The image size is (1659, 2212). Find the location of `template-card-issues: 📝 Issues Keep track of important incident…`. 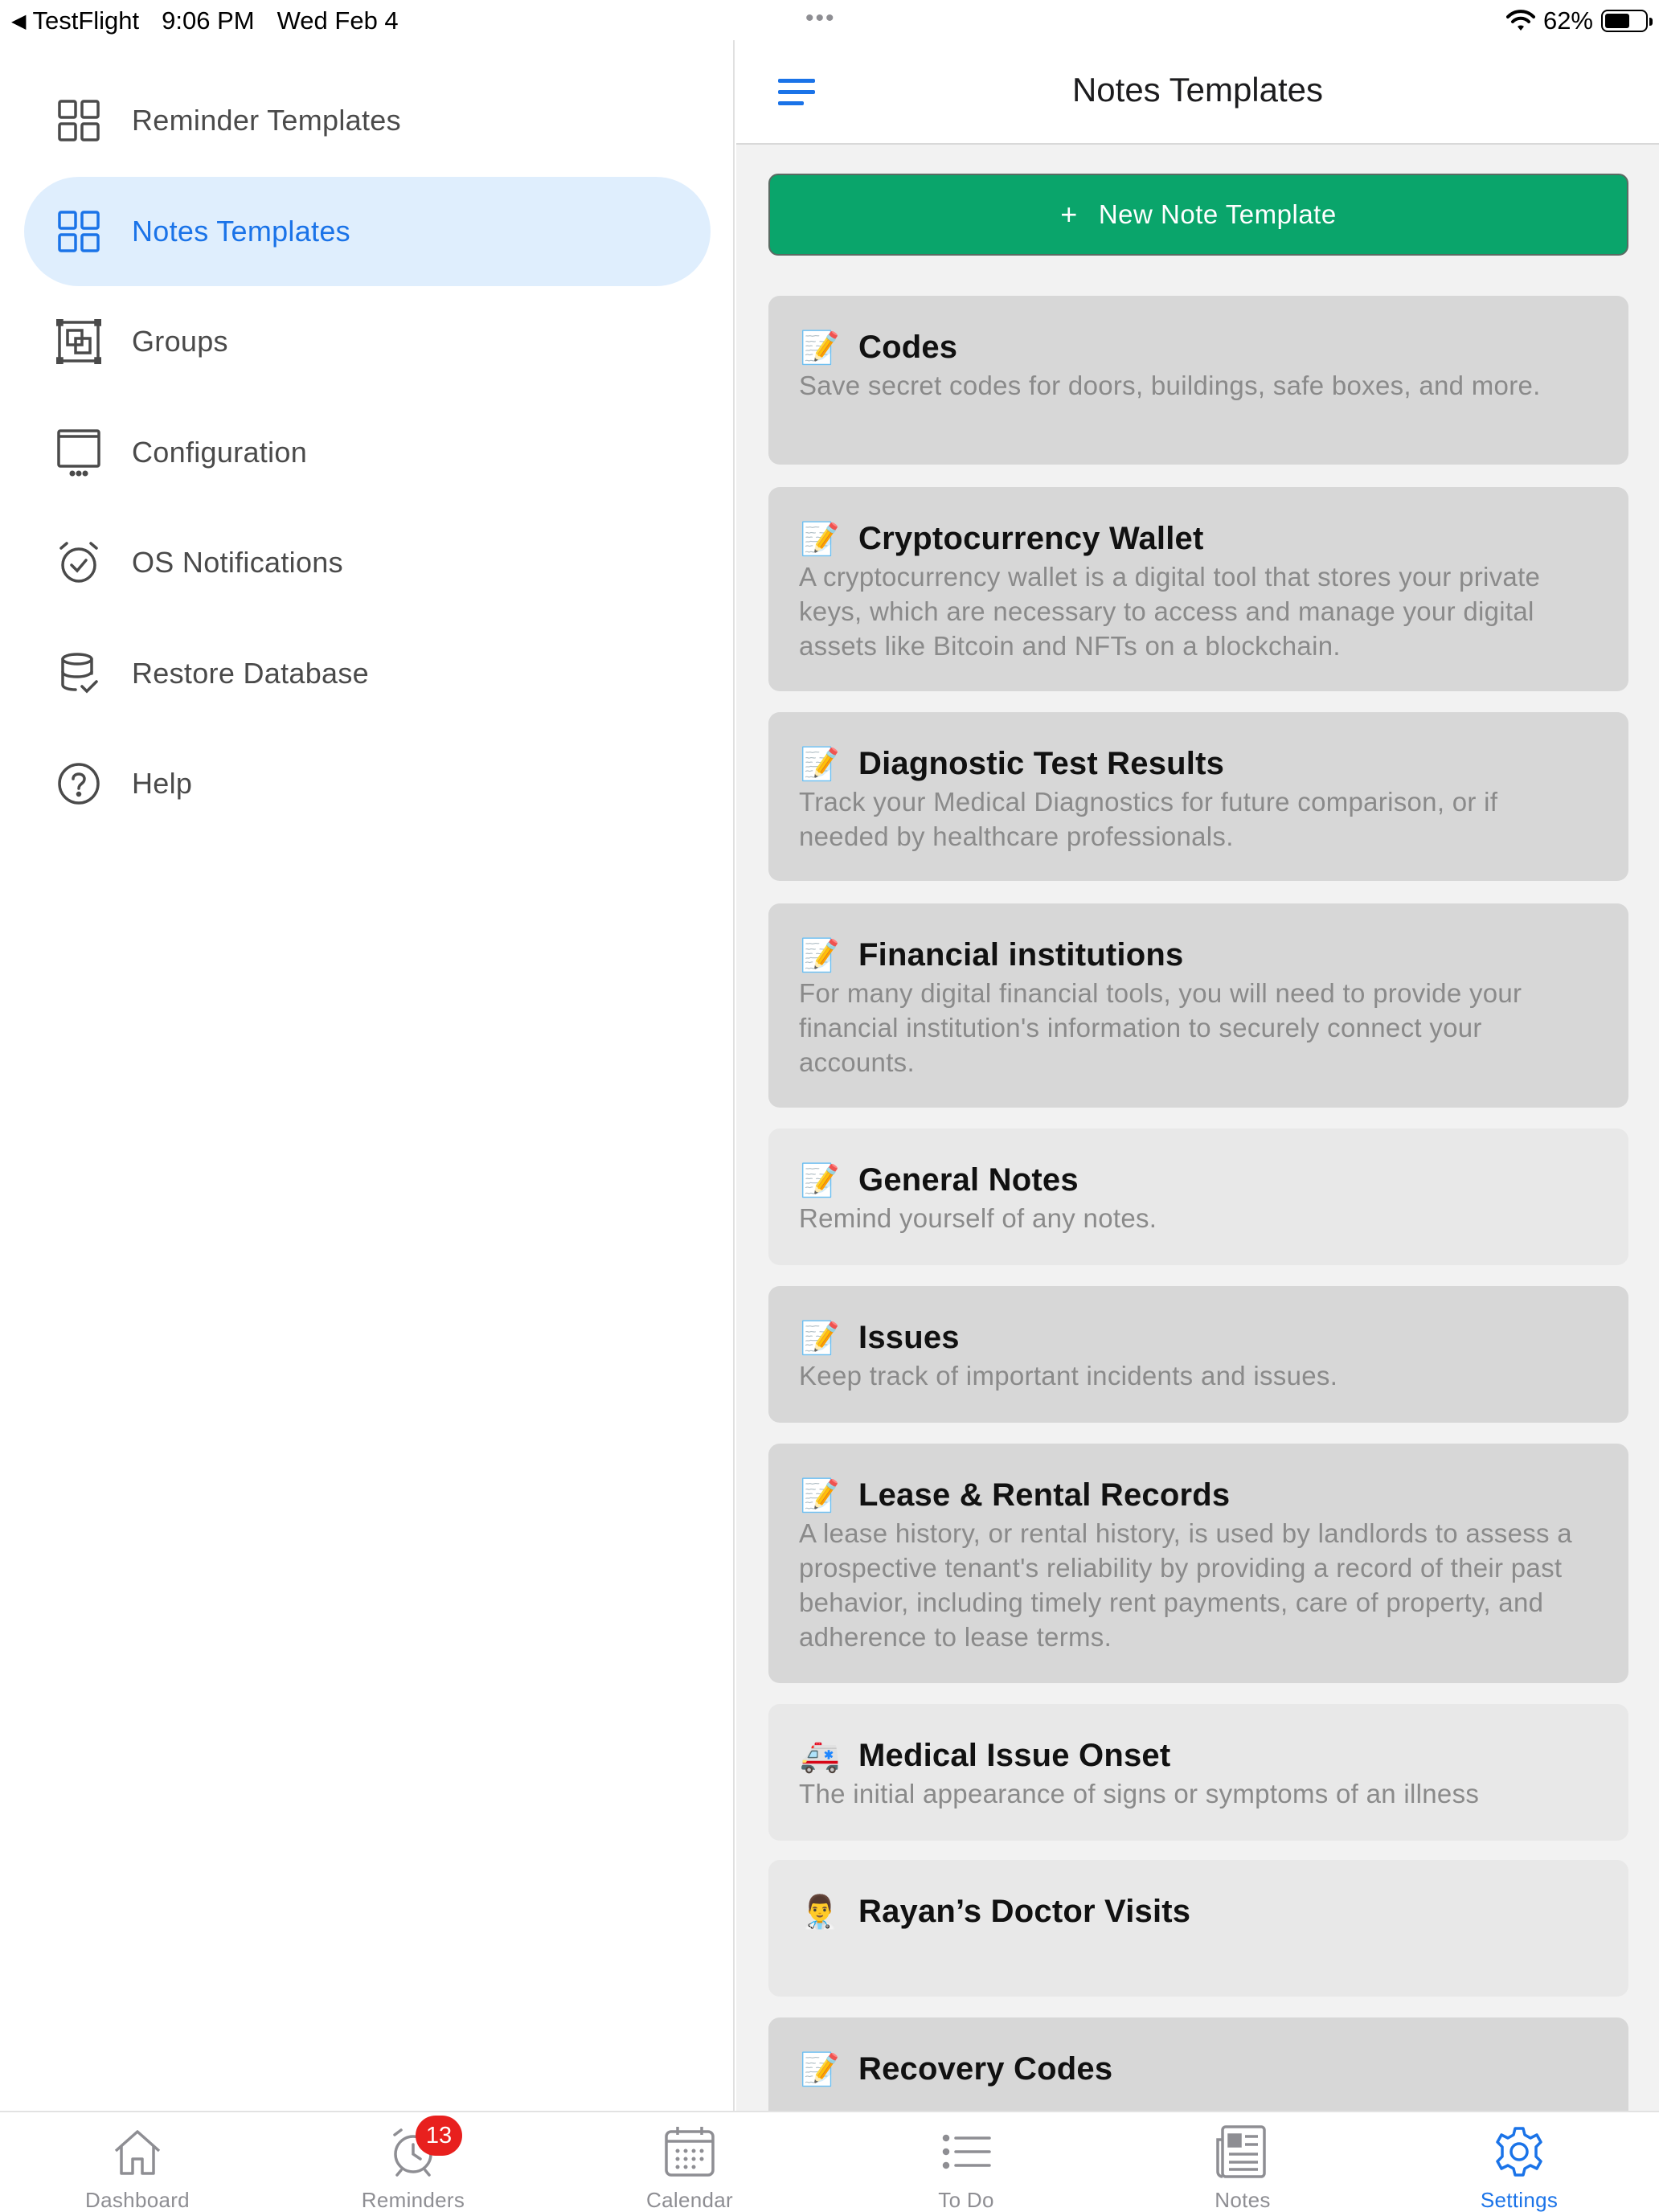

template-card-issues: 📝 Issues Keep track of important incident… is located at coordinates (1198, 1354).